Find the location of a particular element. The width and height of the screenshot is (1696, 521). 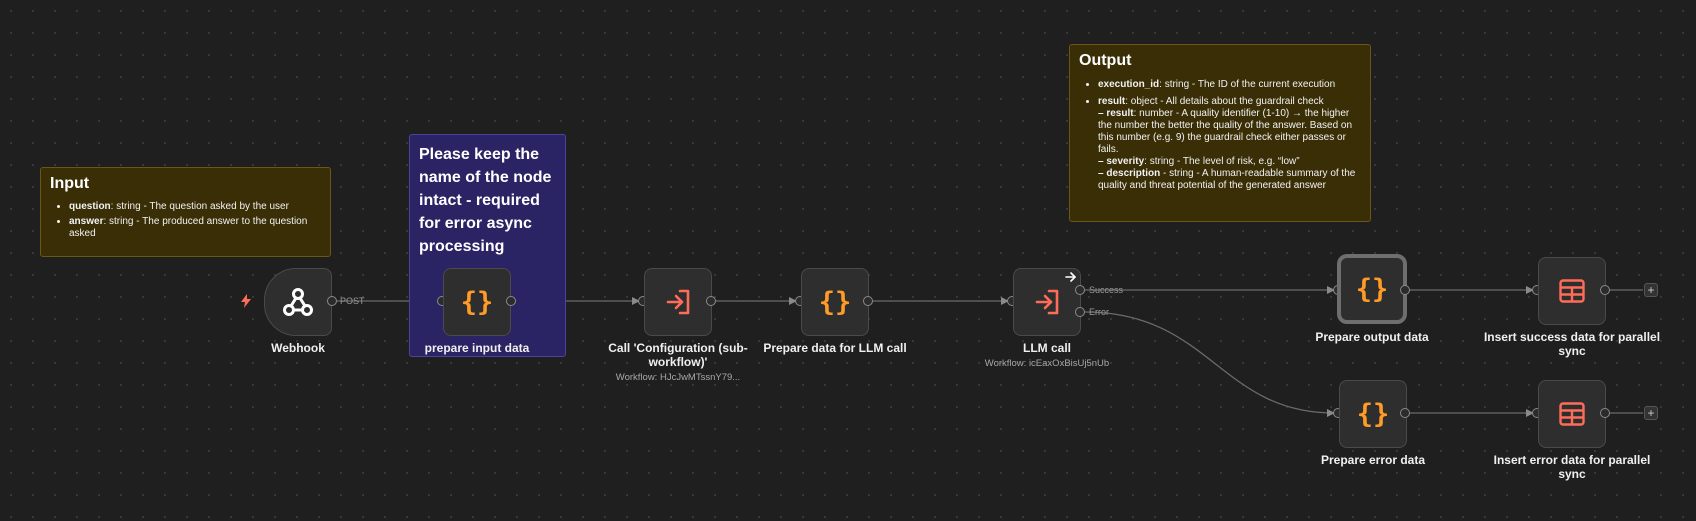

webhook-icon is located at coordinates (298, 302).